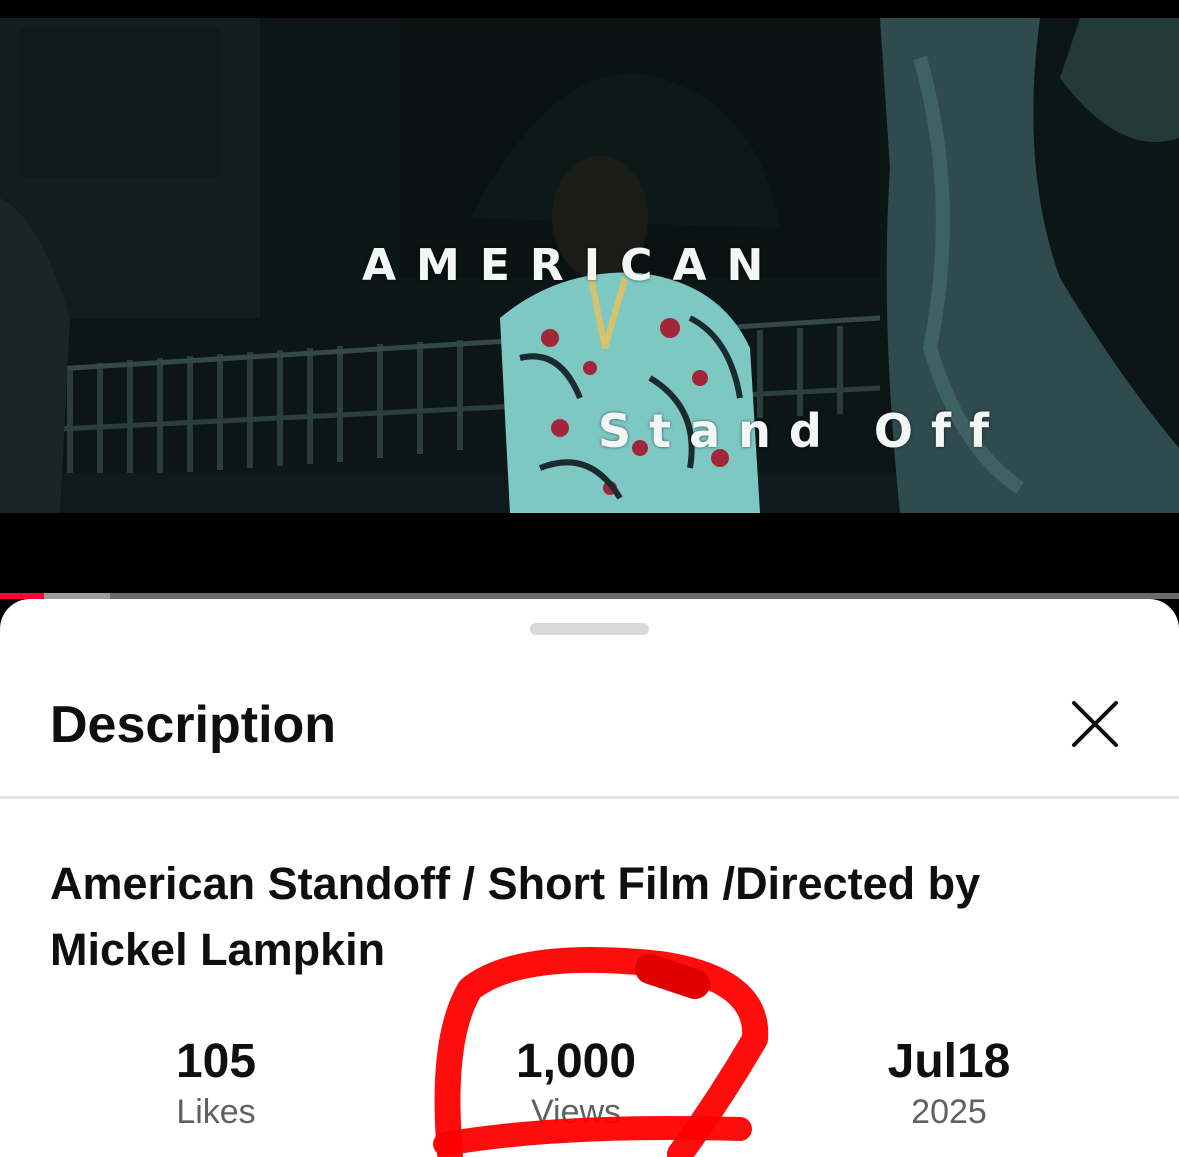  What do you see at coordinates (589, 553) in the screenshot?
I see `video-letterbox` at bounding box center [589, 553].